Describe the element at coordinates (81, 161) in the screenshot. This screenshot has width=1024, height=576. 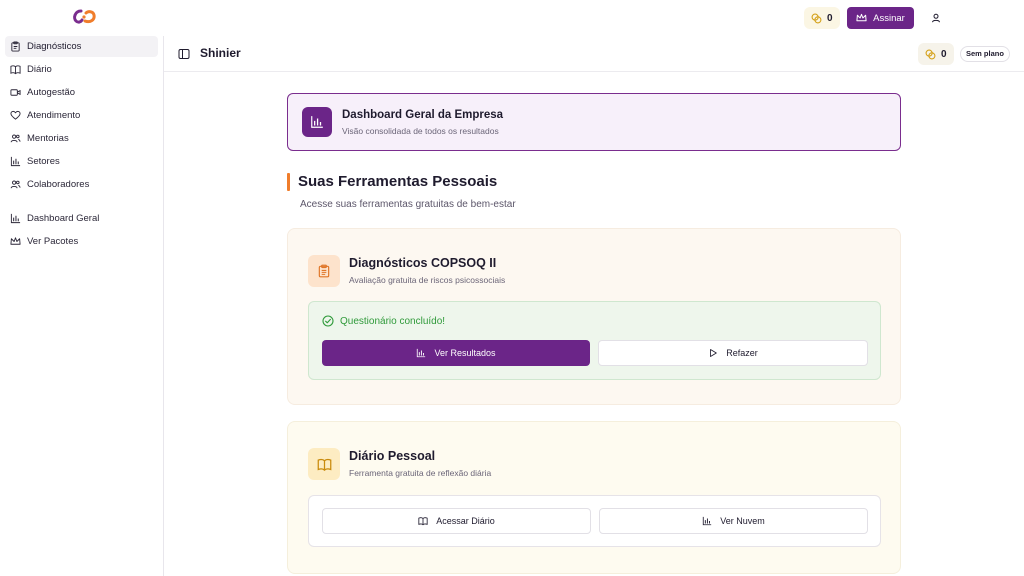
I see `sidebar-item-setores: Setores` at that location.